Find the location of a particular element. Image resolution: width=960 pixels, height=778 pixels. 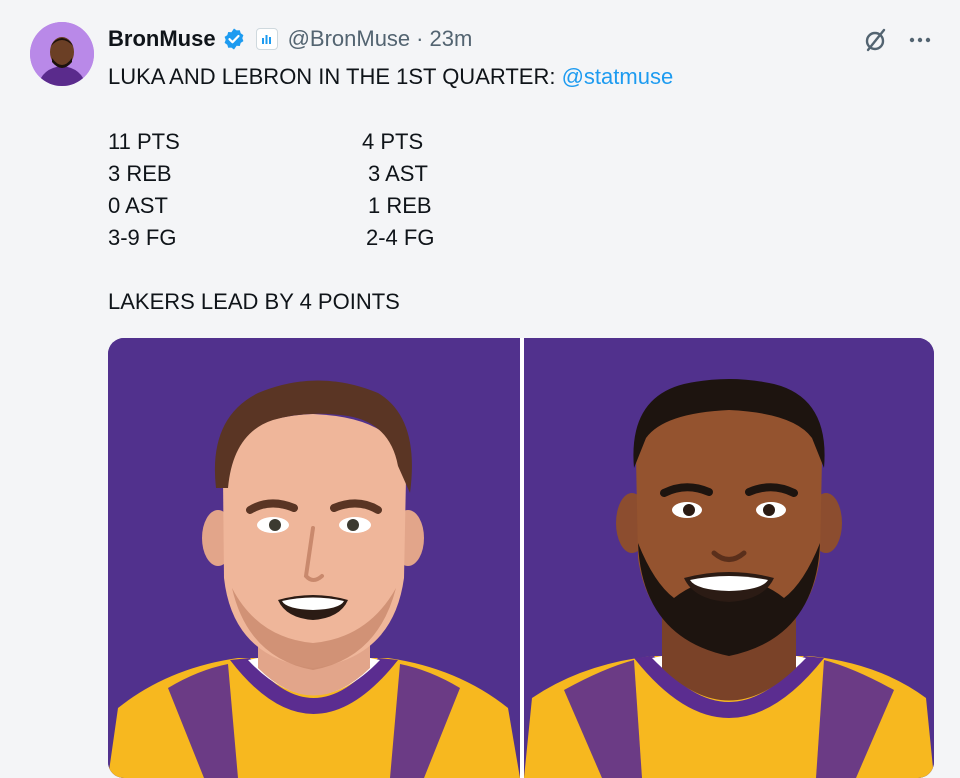

lebron-stats: 4 PTS 3 AST 1 REB 2-4 FG is located at coordinates (398, 190).